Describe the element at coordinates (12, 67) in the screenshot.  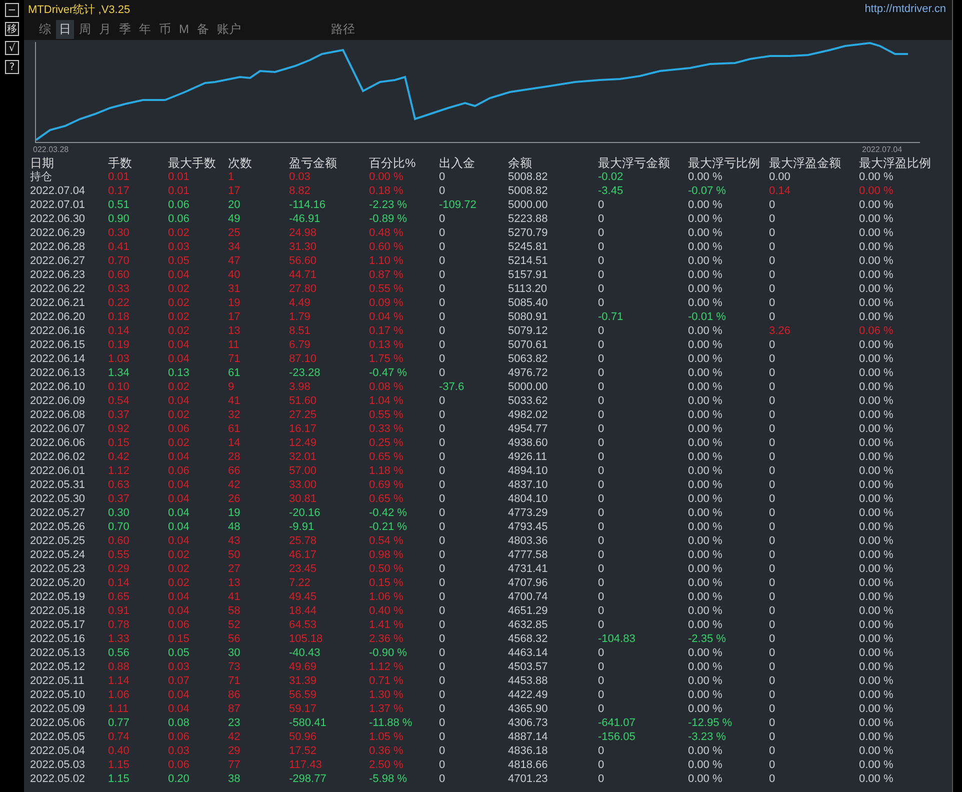
I see `side-button: ?` at that location.